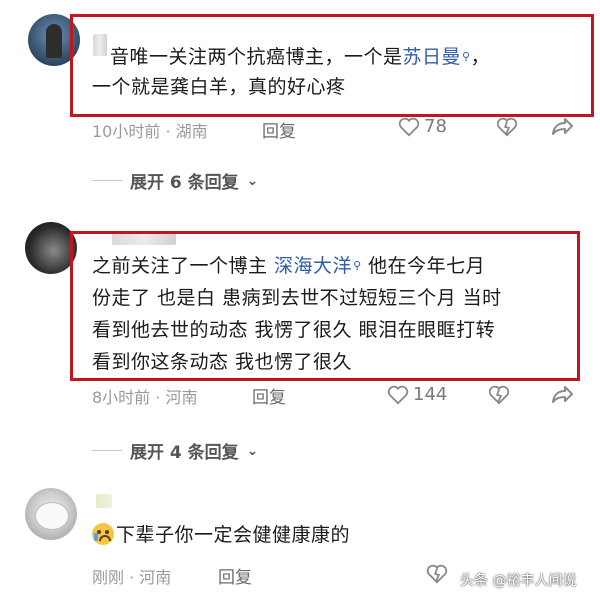 Image resolution: width=600 pixels, height=600 pixels. What do you see at coordinates (145, 397) in the screenshot?
I see `comment-meta: 8小时前 · 河南` at bounding box center [145, 397].